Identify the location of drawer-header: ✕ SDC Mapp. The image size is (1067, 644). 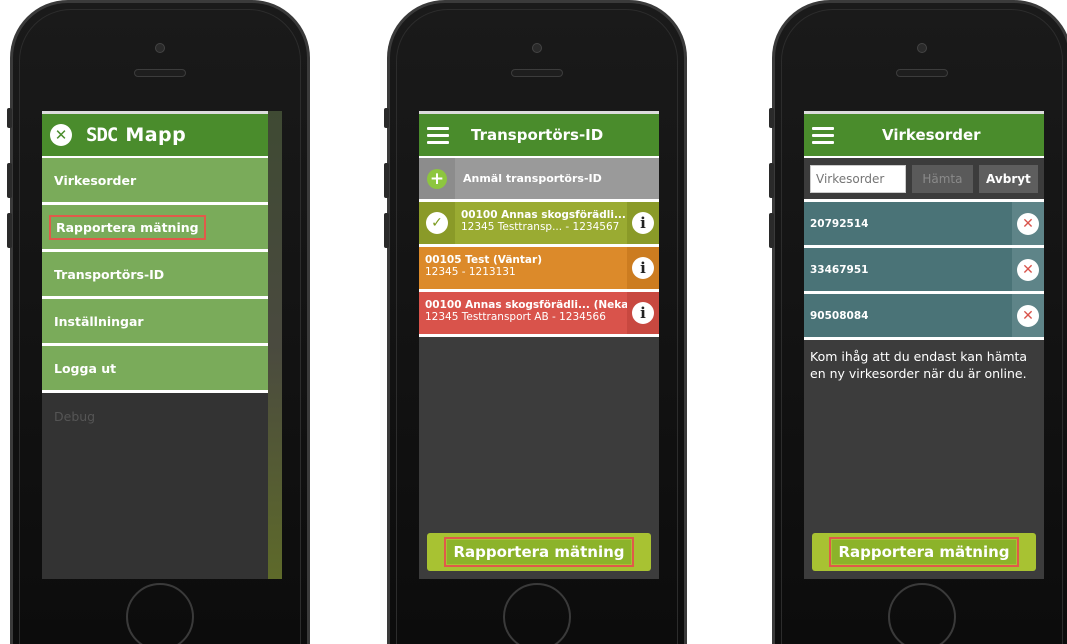
(155, 136).